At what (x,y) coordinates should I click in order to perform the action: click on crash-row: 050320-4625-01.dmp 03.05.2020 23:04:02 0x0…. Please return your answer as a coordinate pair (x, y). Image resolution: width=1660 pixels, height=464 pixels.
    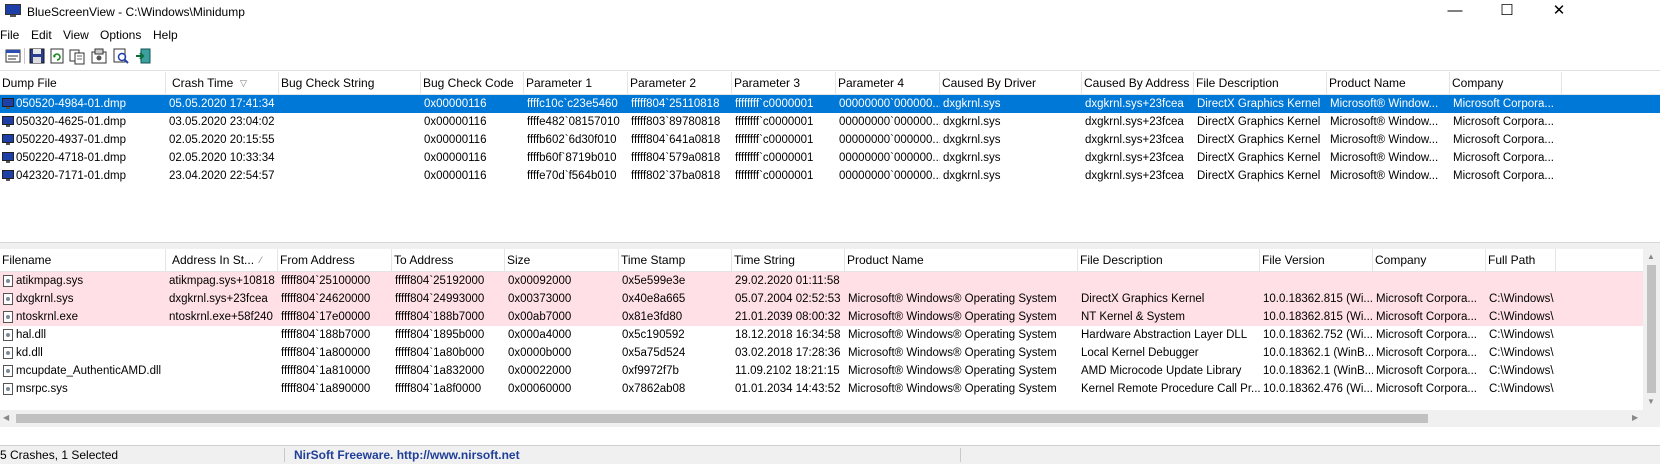
    Looking at the image, I should click on (830, 122).